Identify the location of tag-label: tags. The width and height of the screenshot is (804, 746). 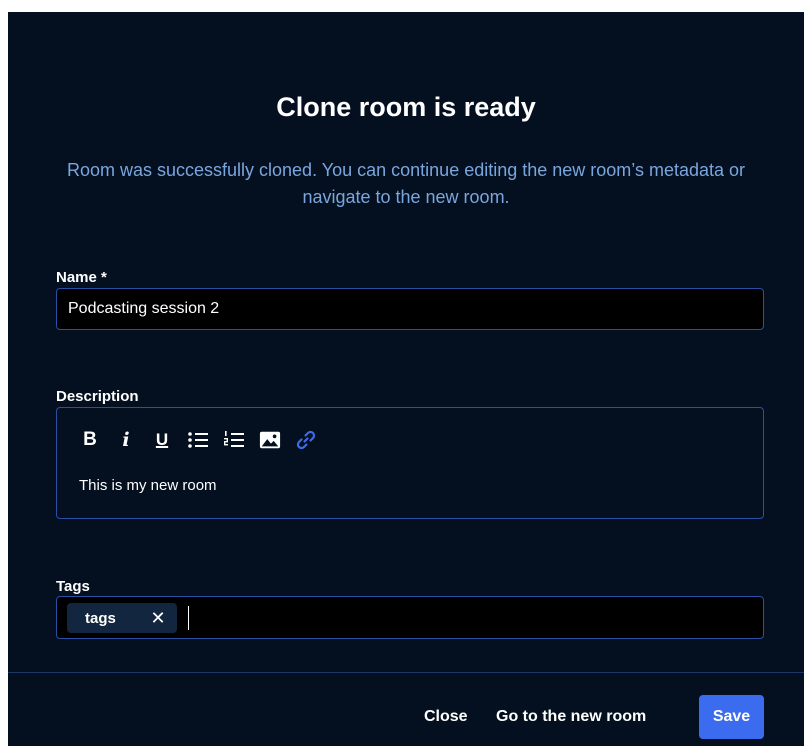
(100, 618).